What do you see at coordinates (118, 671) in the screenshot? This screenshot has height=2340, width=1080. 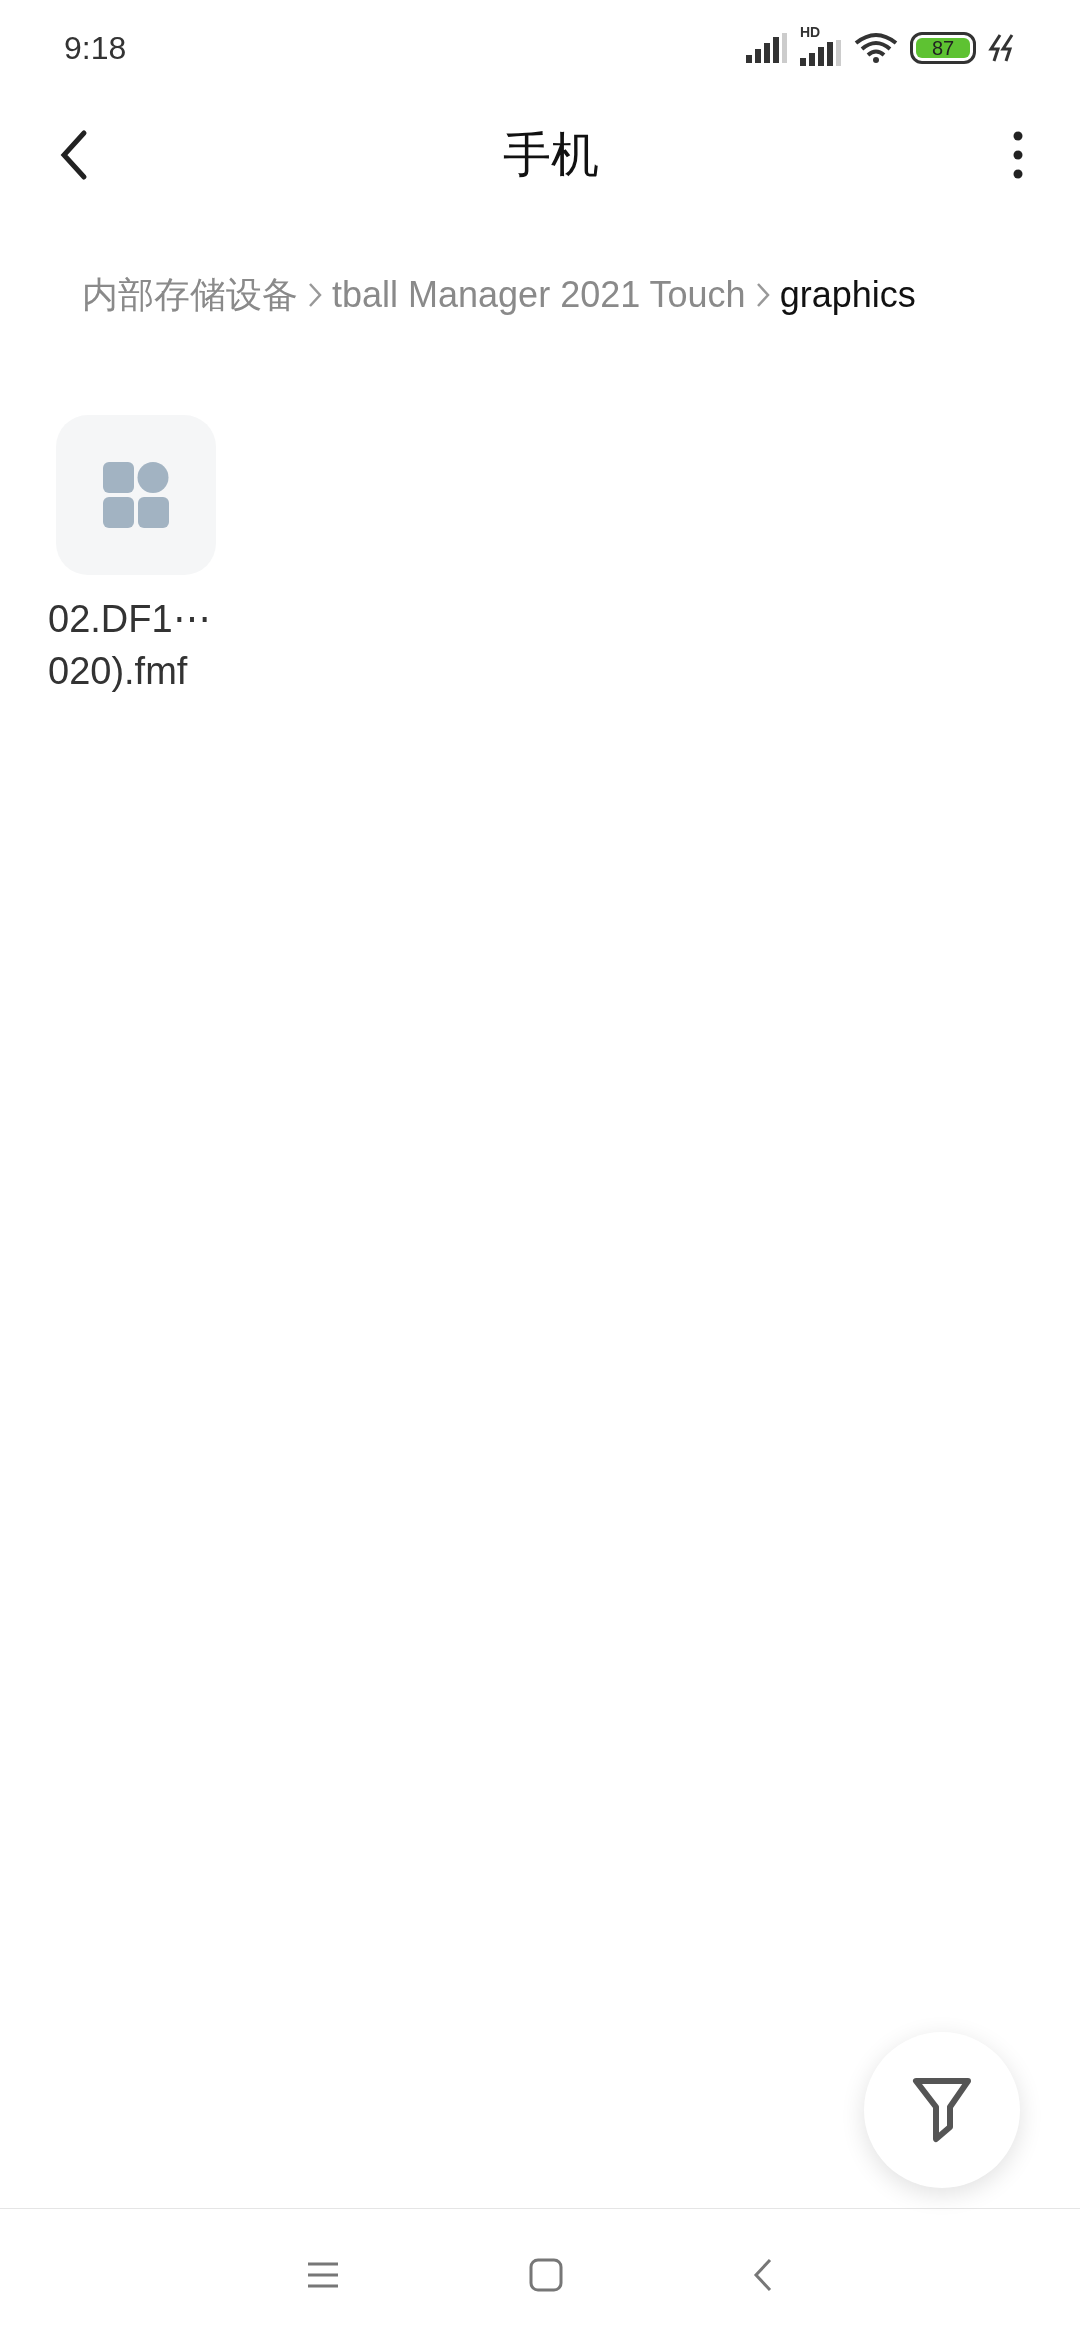 I see `file-name: 020).fmf` at bounding box center [118, 671].